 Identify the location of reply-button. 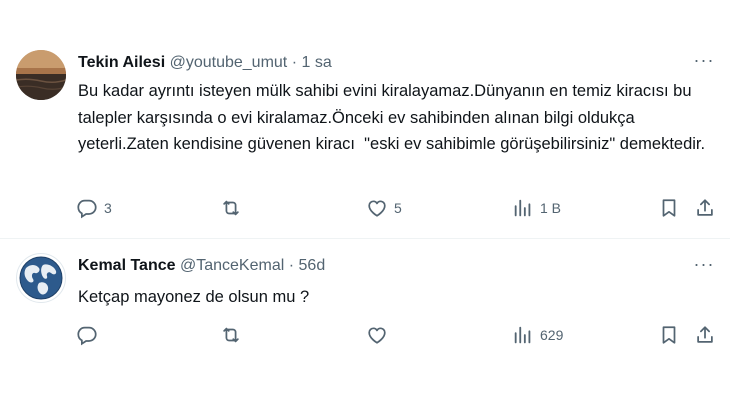
(90, 335).